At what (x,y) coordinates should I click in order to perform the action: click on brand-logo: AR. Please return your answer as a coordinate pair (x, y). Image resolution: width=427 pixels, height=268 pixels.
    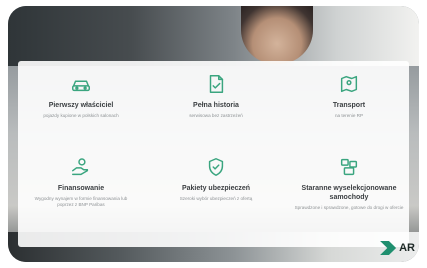
    Looking at the image, I should click on (397, 248).